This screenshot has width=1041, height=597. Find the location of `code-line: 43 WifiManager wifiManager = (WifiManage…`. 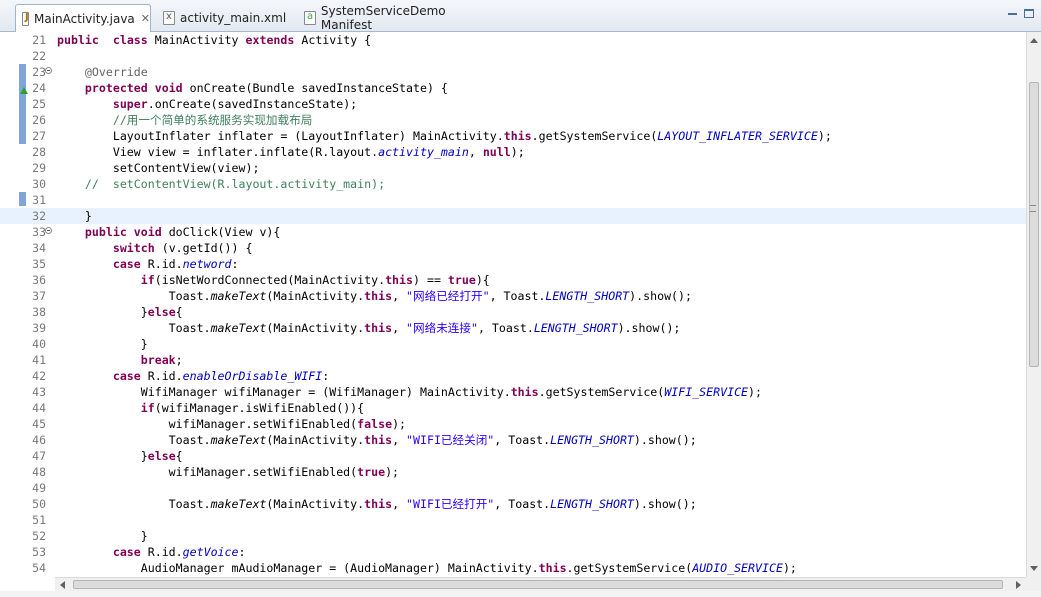

code-line: 43 WifiManager wifiManager = (WifiManage… is located at coordinates (513, 392).